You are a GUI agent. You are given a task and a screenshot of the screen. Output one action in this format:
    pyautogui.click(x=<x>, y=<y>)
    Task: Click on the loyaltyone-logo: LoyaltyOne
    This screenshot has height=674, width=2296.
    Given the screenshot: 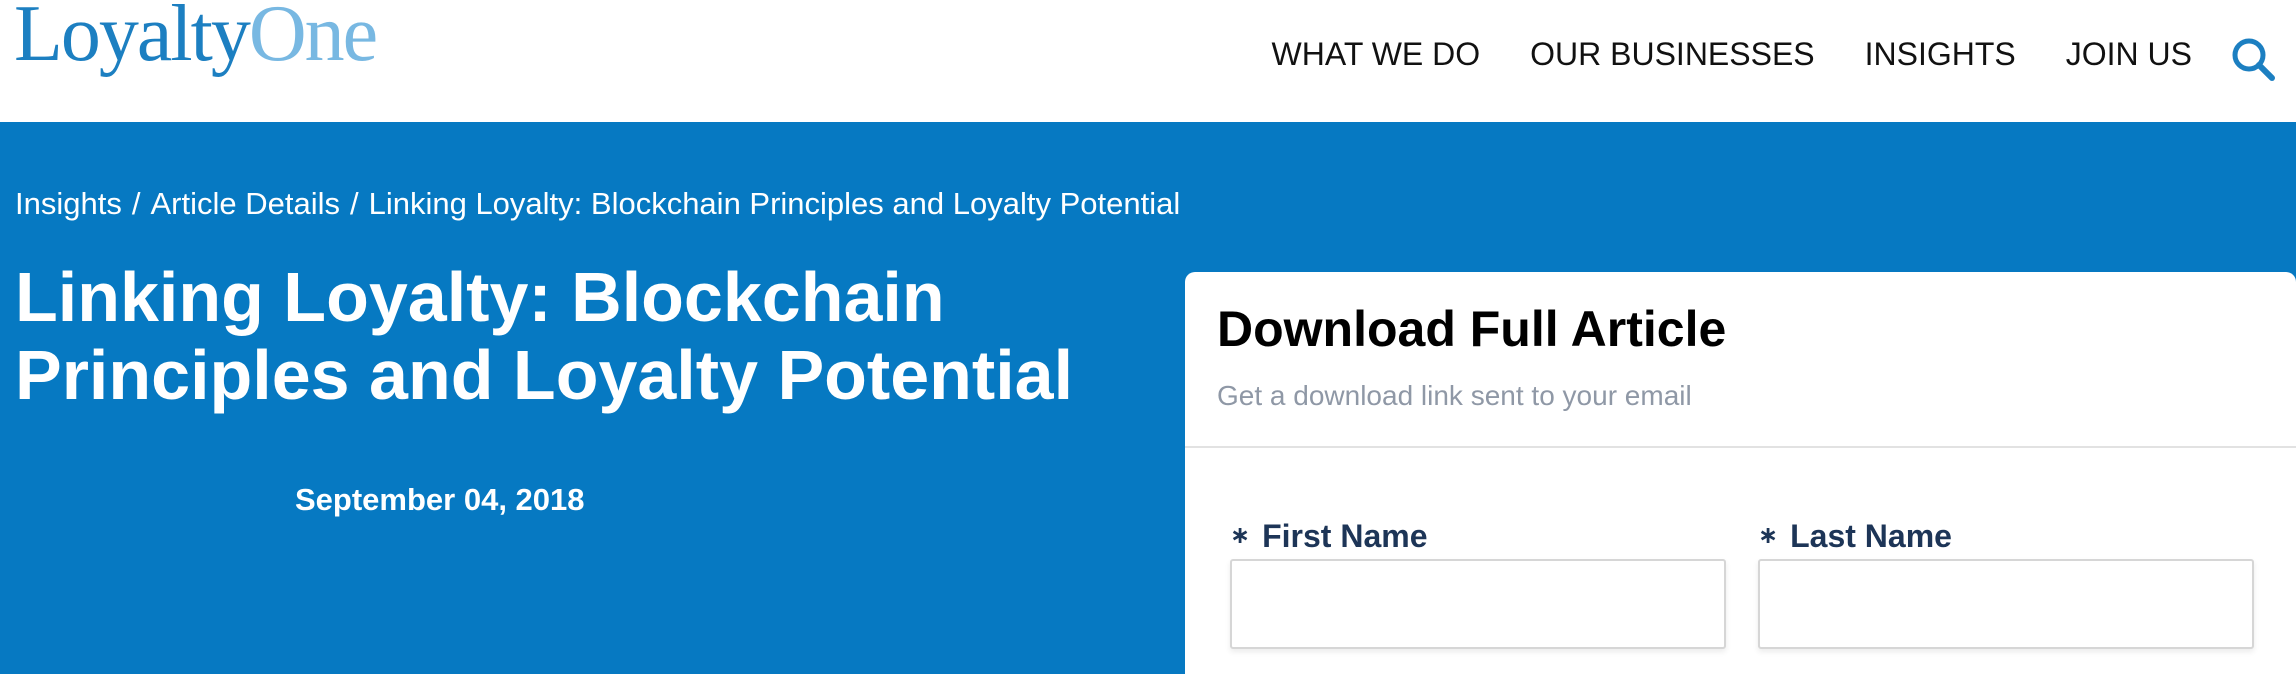 What is the action you would take?
    pyautogui.click(x=196, y=37)
    